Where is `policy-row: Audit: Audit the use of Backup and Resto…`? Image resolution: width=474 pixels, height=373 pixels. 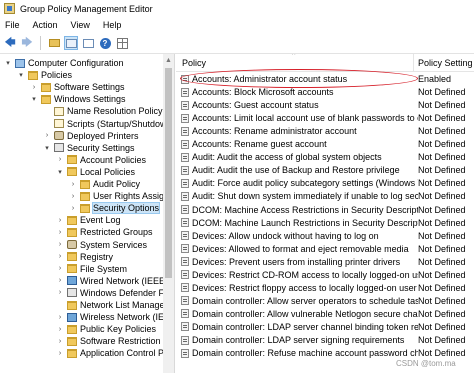
policy-row: Audit: Audit the use of Backup and Resto… is located at coordinates (325, 170).